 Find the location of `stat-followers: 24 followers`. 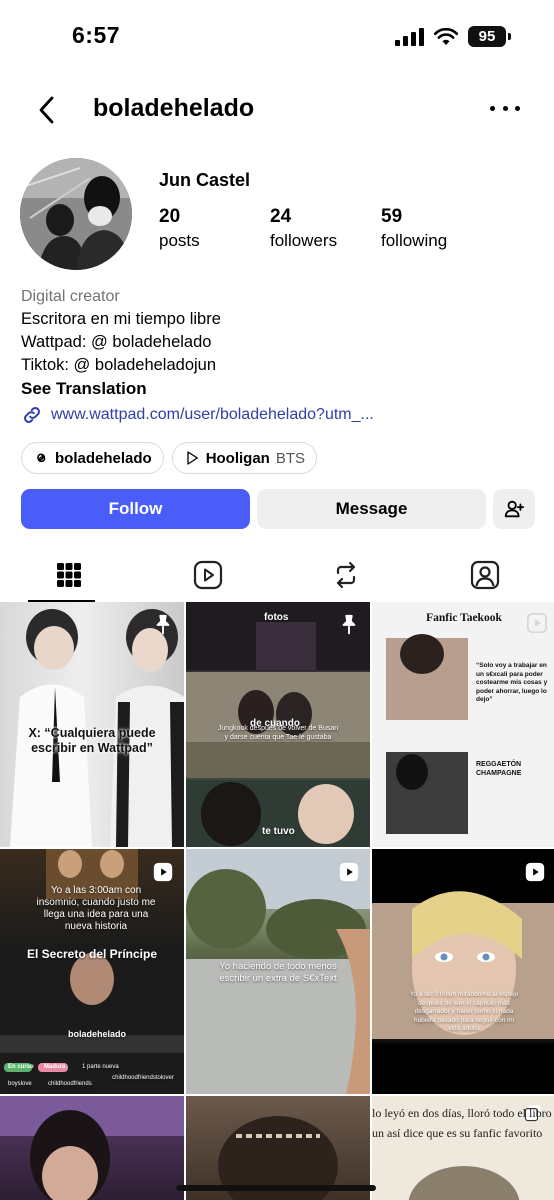

stat-followers: 24 followers is located at coordinates (325, 229).